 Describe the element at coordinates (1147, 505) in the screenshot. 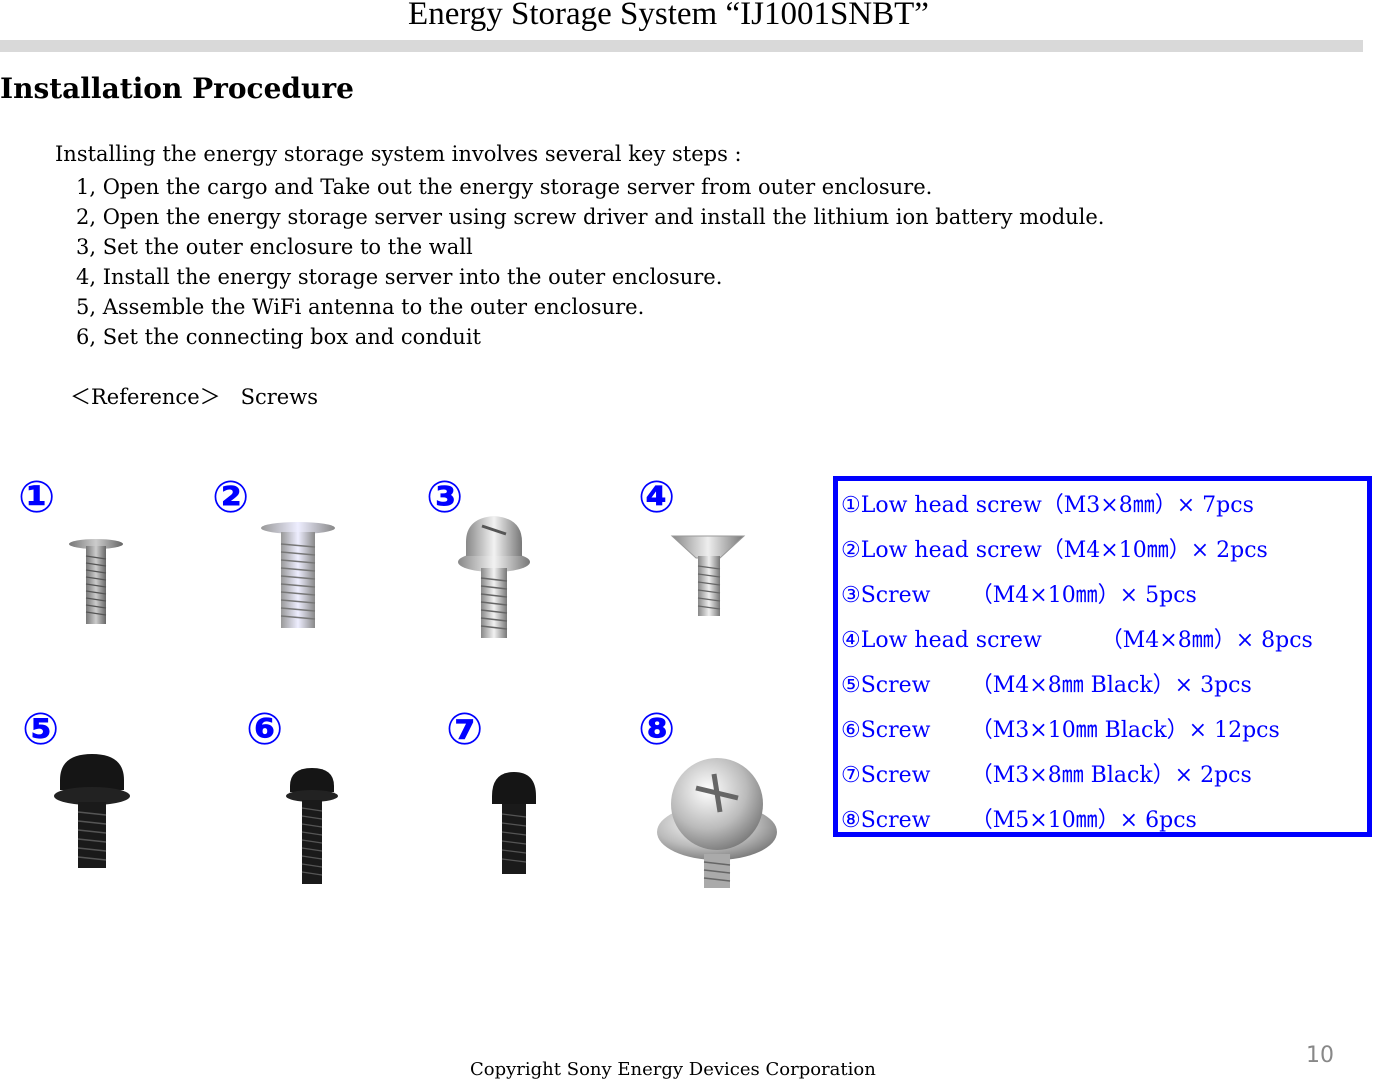

I see `legend-spec: （M3×8㎜）× 7pcs` at that location.